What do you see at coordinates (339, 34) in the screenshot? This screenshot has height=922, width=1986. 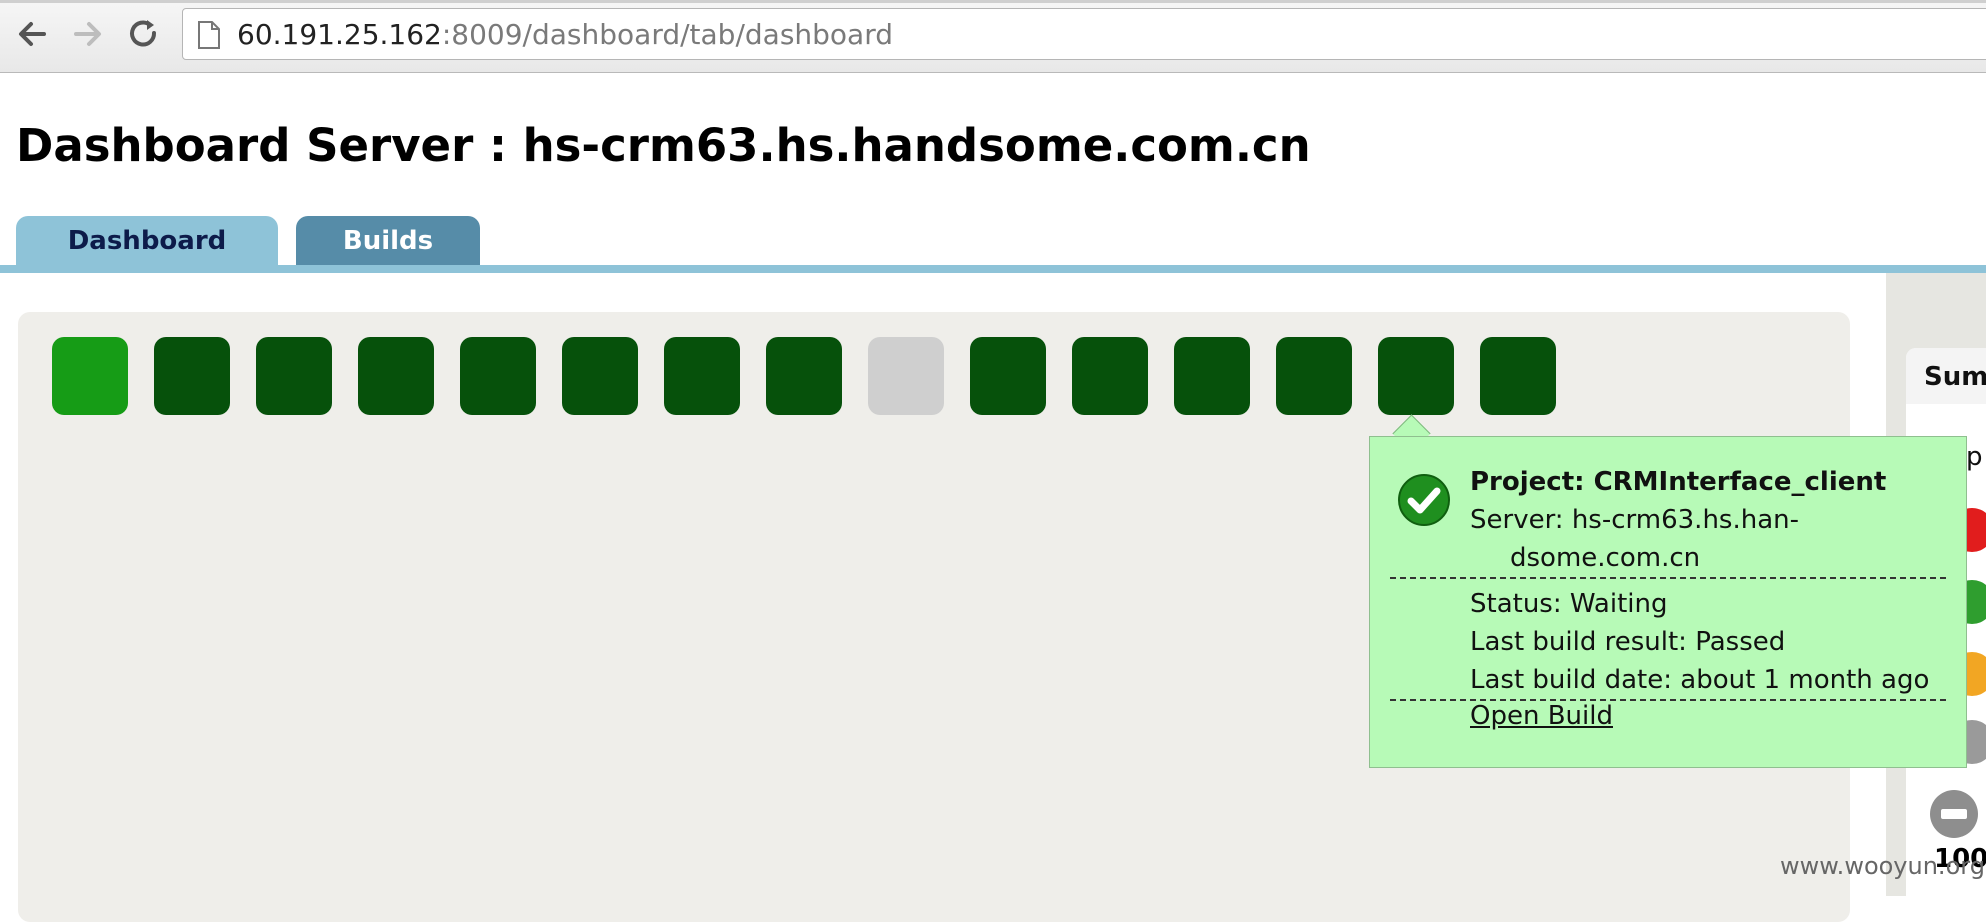 I see `url-host: 60.191.25.162` at bounding box center [339, 34].